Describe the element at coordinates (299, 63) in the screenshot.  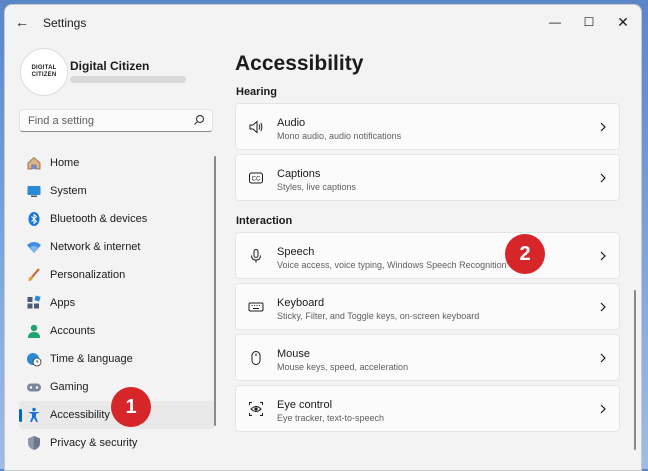
I see `page-title: Accessibility` at that location.